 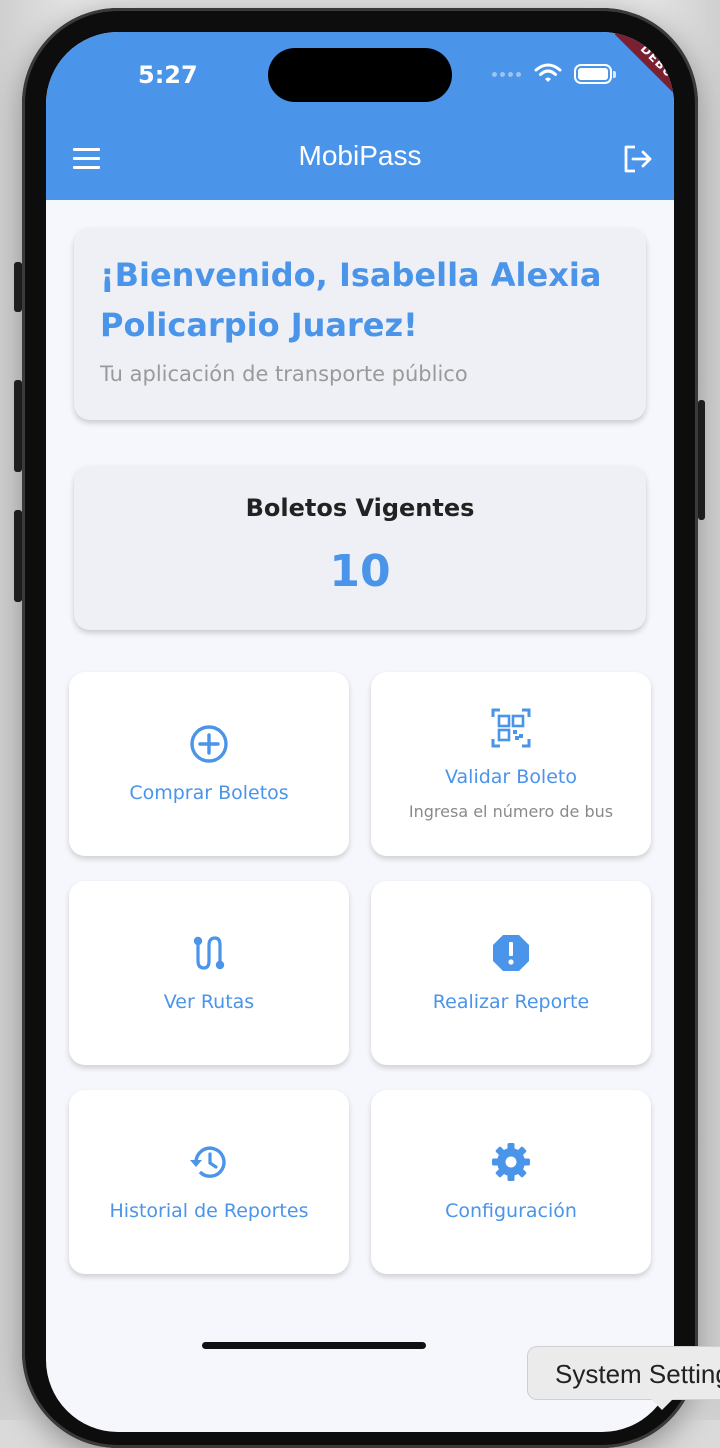 I want to click on welcome-subtitle: Tu aplicación de transporte público, so click(x=284, y=374).